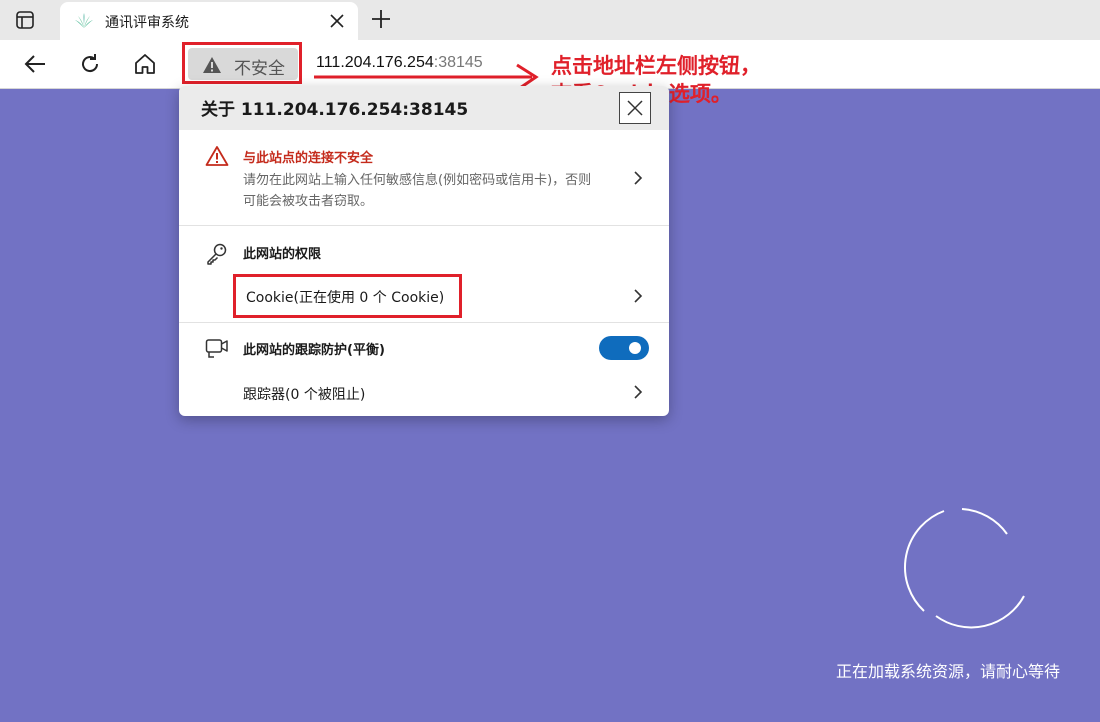 Image resolution: width=1100 pixels, height=722 pixels. What do you see at coordinates (656, 66) in the screenshot?
I see `annotation-line-1: 点击地址栏左侧按钮，` at bounding box center [656, 66].